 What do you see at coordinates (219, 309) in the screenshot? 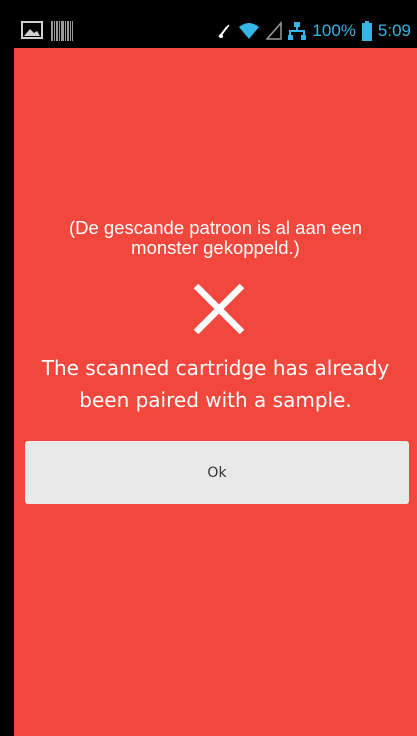
I see `close-x-icon` at bounding box center [219, 309].